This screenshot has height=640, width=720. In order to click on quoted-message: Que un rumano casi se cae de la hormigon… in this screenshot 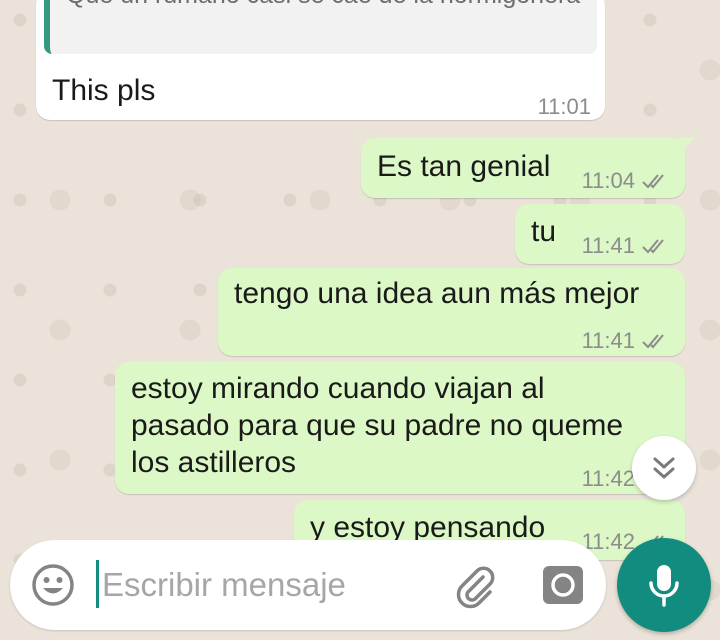, I will do `click(320, 27)`.